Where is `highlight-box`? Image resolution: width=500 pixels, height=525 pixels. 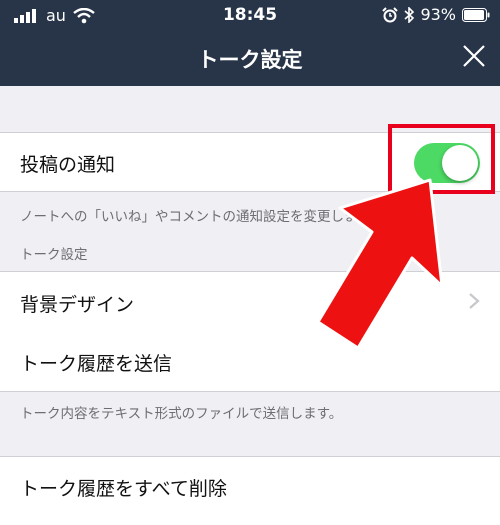 highlight-box is located at coordinates (441, 159).